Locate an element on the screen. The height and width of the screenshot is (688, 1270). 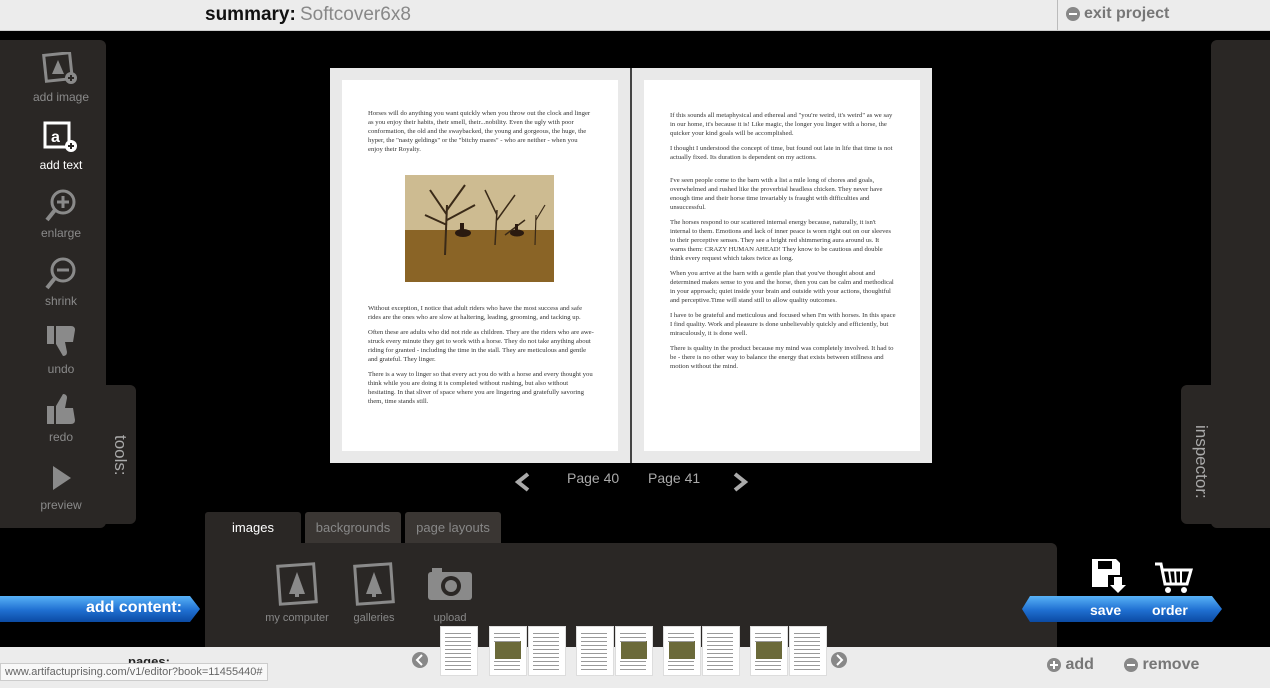
minus-circle-icon is located at coordinates (1073, 14).